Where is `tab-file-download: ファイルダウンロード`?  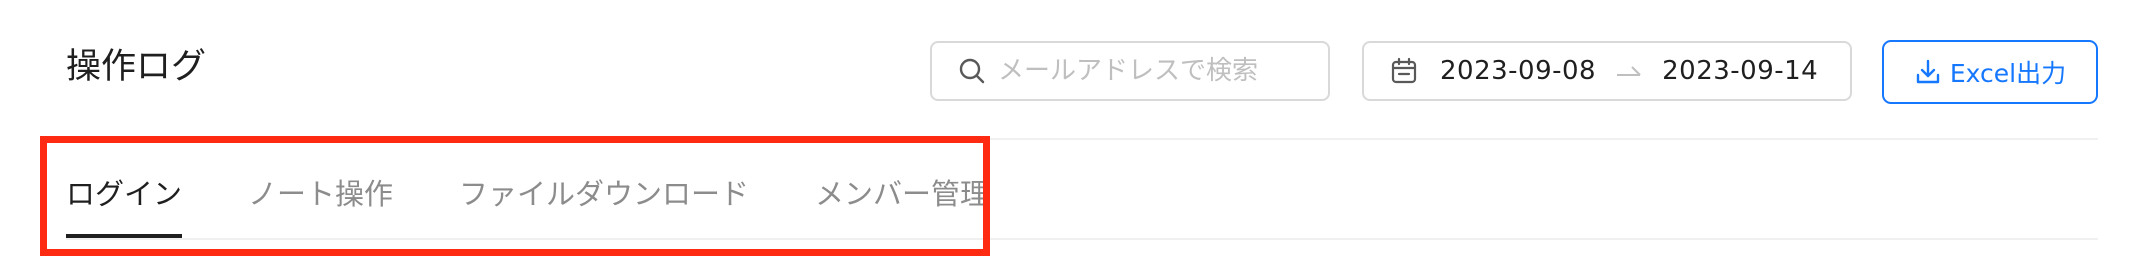
tab-file-download: ファイルダウンロード is located at coordinates (604, 194).